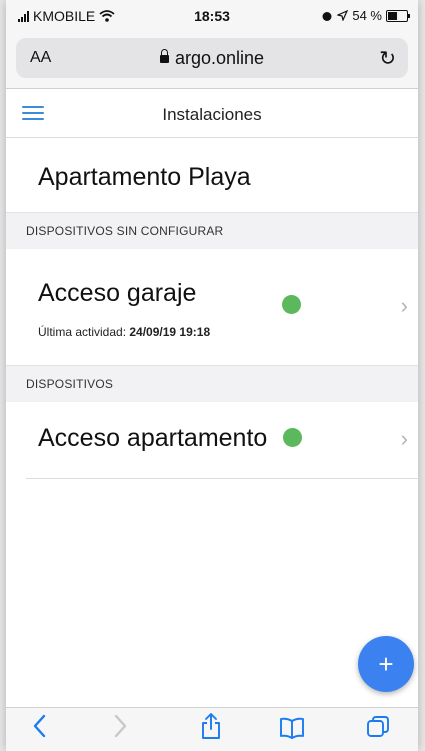 The height and width of the screenshot is (751, 425). What do you see at coordinates (39, 729) in the screenshot?
I see `chevron-left-icon` at bounding box center [39, 729].